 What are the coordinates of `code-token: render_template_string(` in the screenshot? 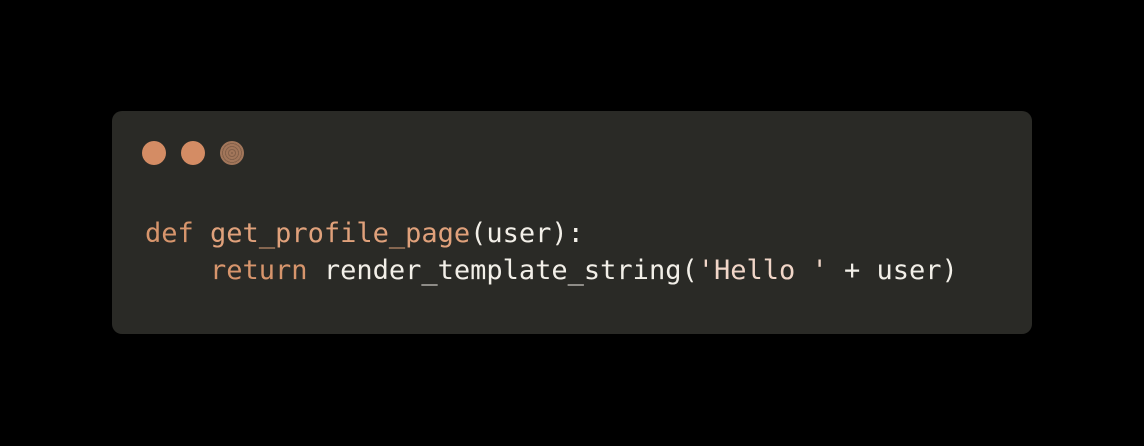 It's located at (502, 270).